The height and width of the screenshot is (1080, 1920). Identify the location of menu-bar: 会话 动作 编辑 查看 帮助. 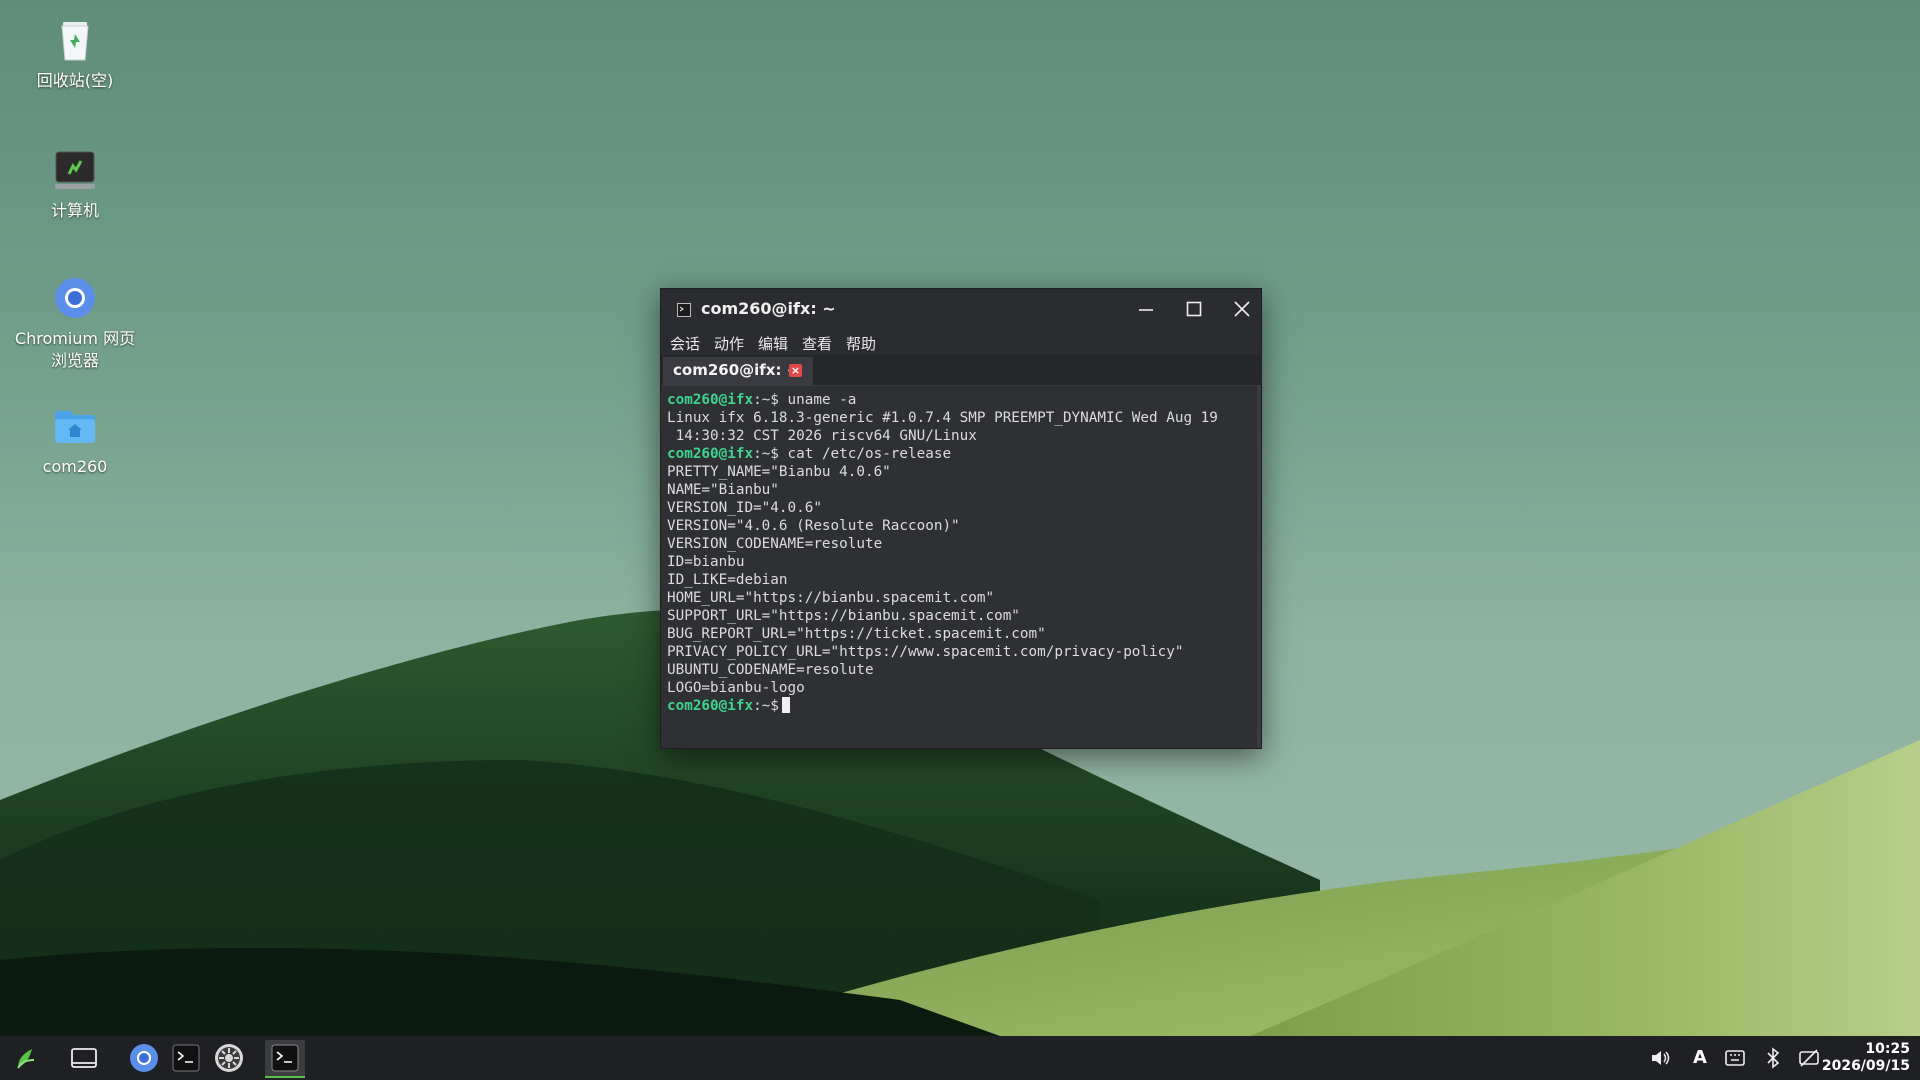
(961, 342).